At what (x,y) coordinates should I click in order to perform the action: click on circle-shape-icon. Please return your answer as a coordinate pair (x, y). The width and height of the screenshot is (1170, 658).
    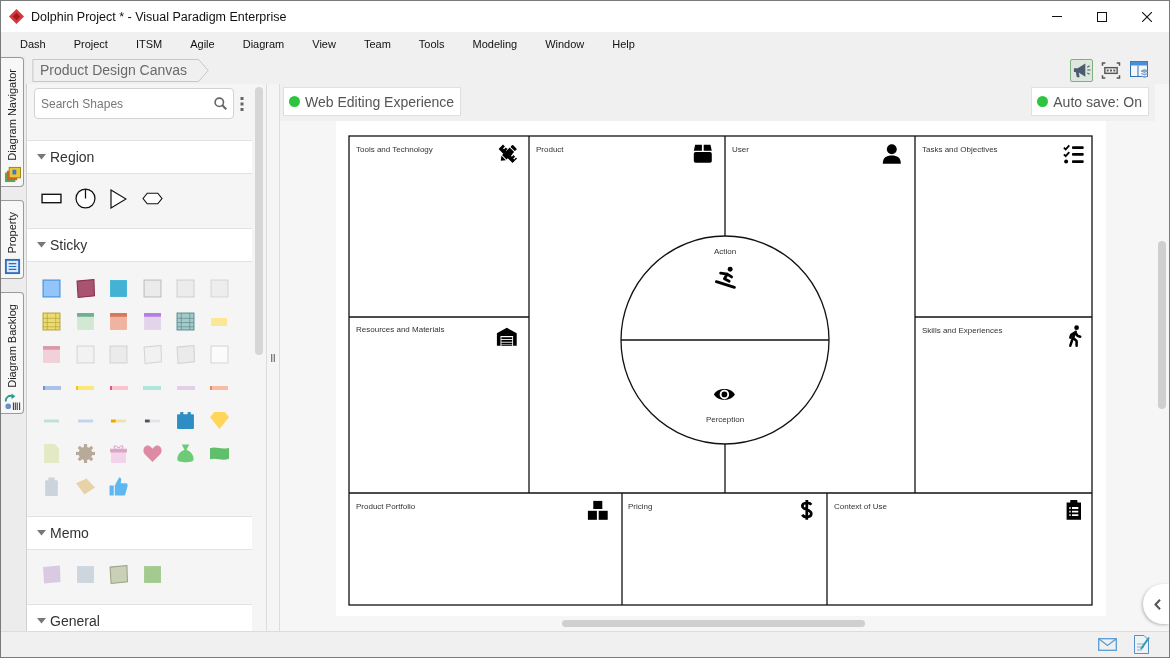
    Looking at the image, I should click on (85, 198).